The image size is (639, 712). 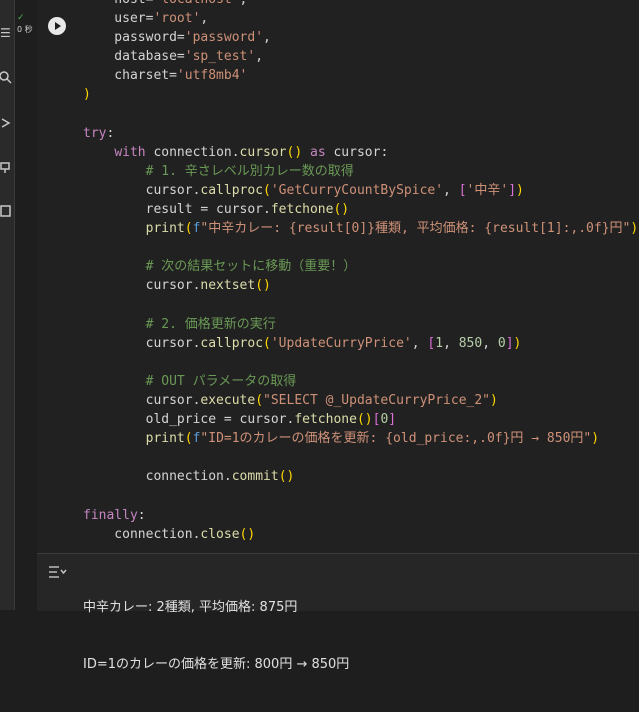 I want to click on code-line: charset='utf8mb4', so click(x=165, y=76).